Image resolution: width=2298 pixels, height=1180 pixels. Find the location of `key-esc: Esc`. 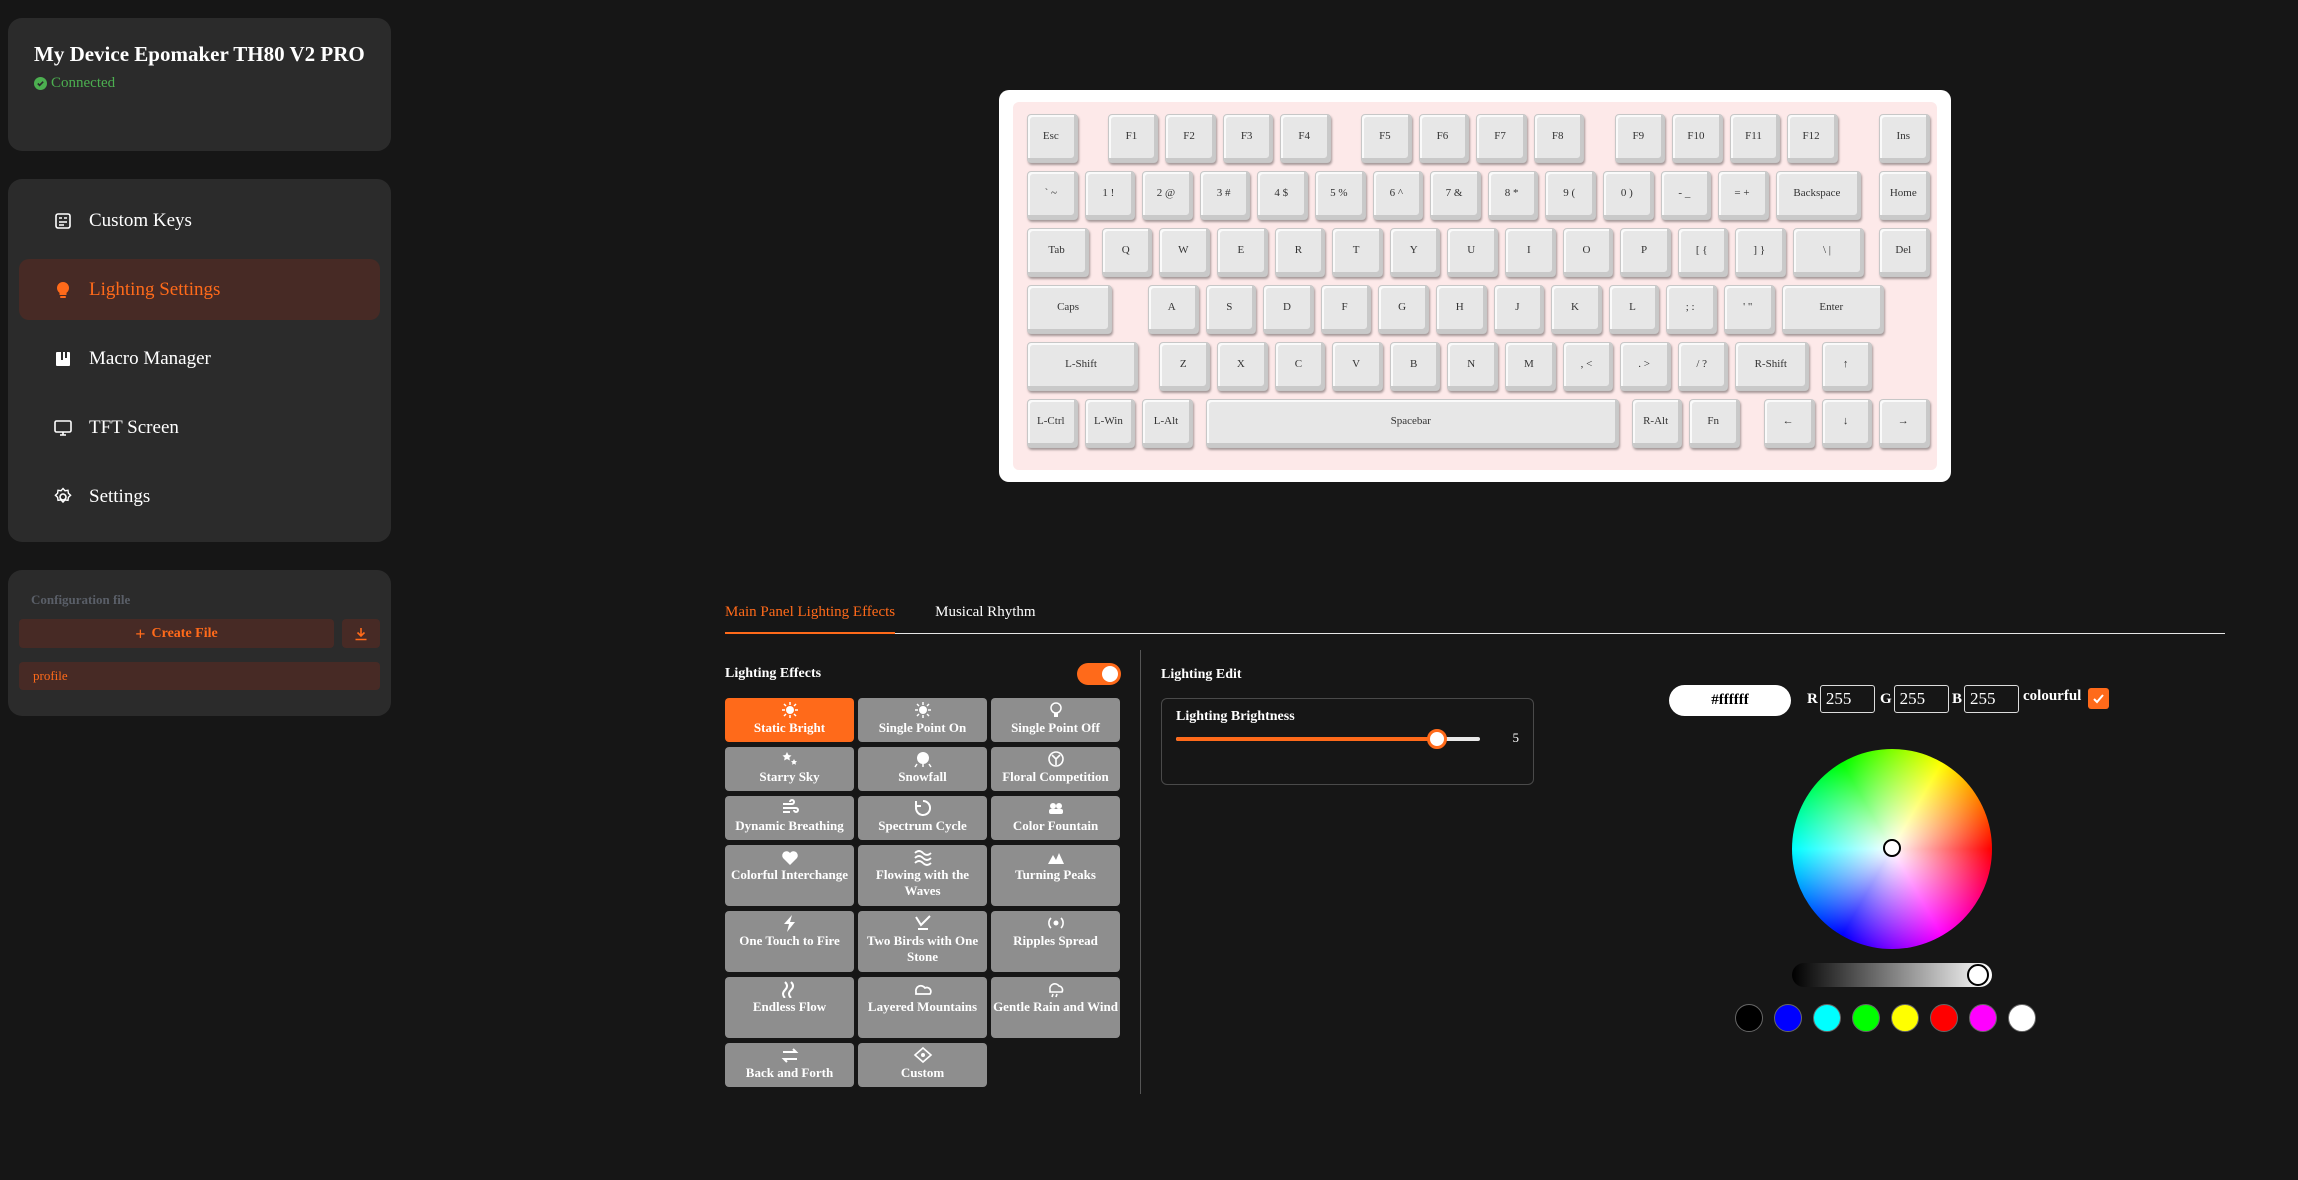

key-esc: Esc is located at coordinates (1052, 138).